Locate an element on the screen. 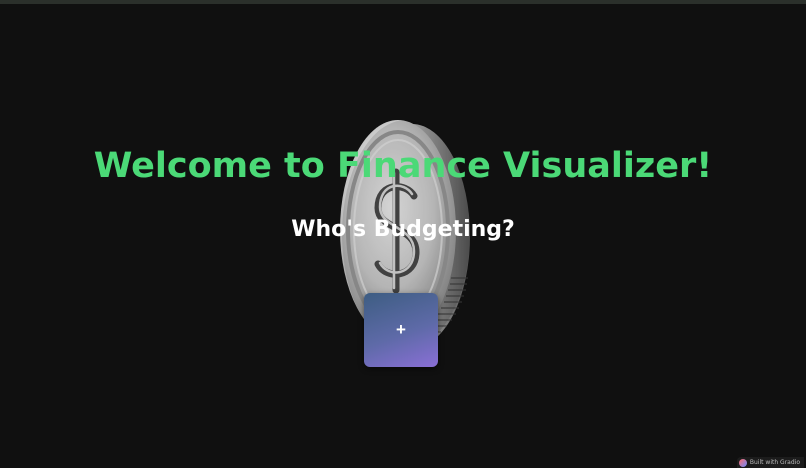 The height and width of the screenshot is (468, 806). add-profile-button: + is located at coordinates (401, 330).